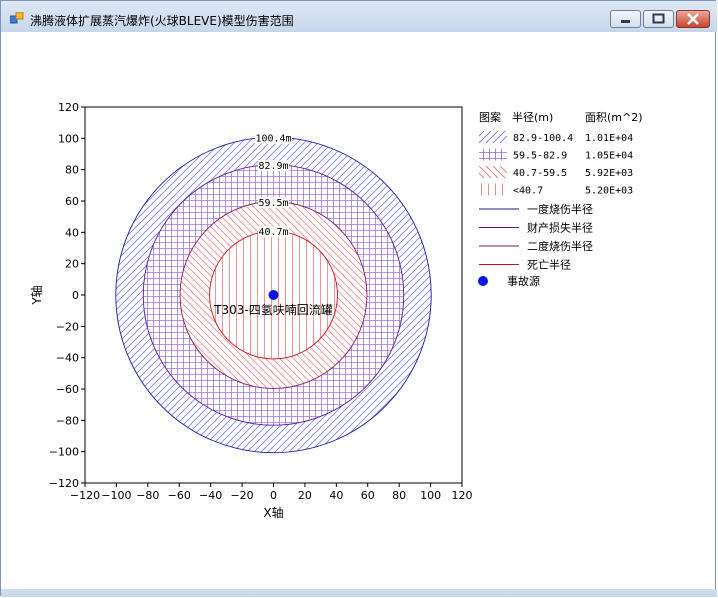  What do you see at coordinates (64, 452) in the screenshot?
I see `y-tick-label: −100` at bounding box center [64, 452].